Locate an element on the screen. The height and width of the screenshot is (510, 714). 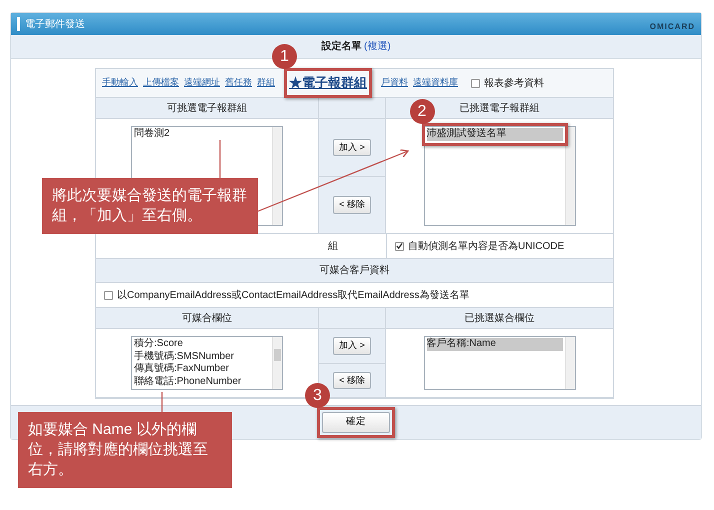
section-title: 可媒合客戶資料 is located at coordinates (355, 271).